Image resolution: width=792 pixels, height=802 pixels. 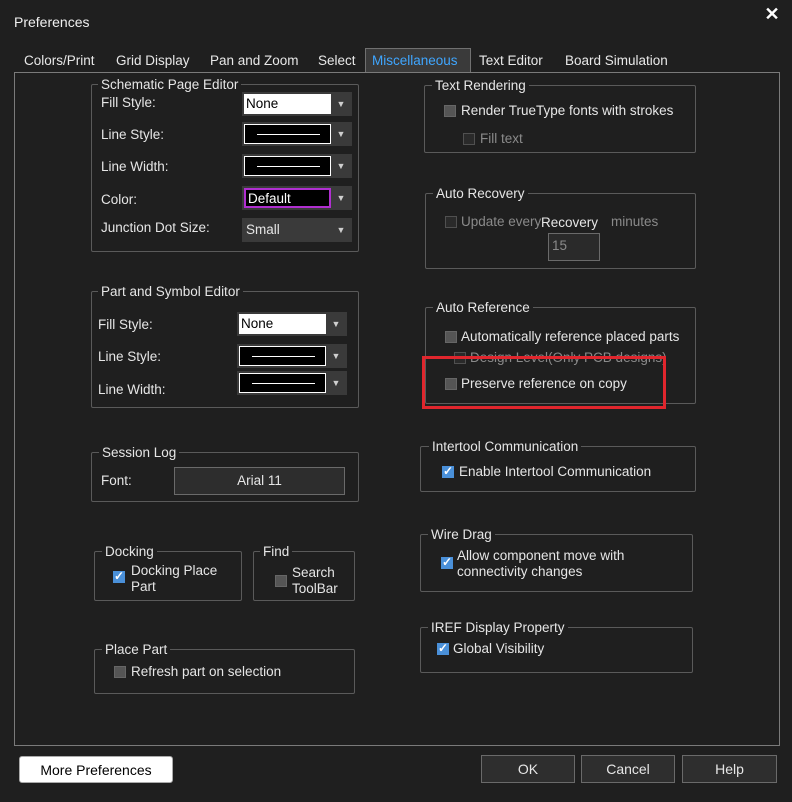 I want to click on preserve-reference-label: Preserve reference on copy, so click(x=544, y=383).